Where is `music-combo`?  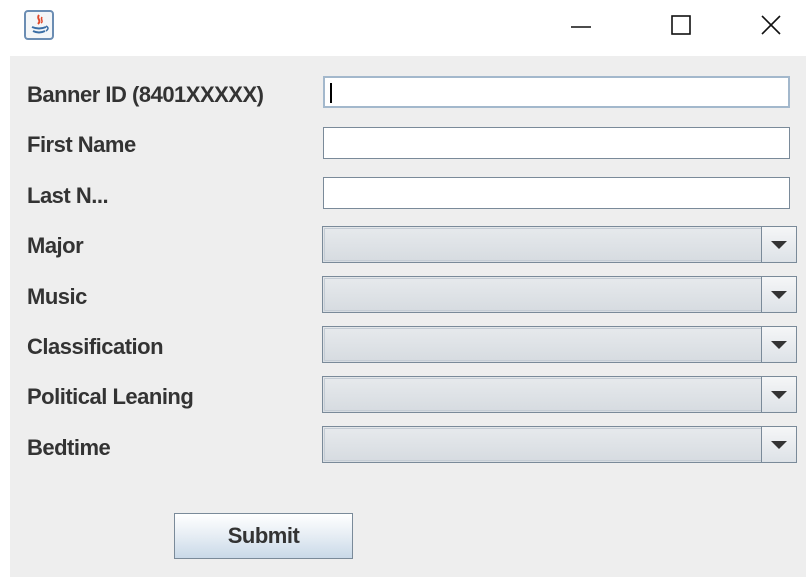
music-combo is located at coordinates (559, 294).